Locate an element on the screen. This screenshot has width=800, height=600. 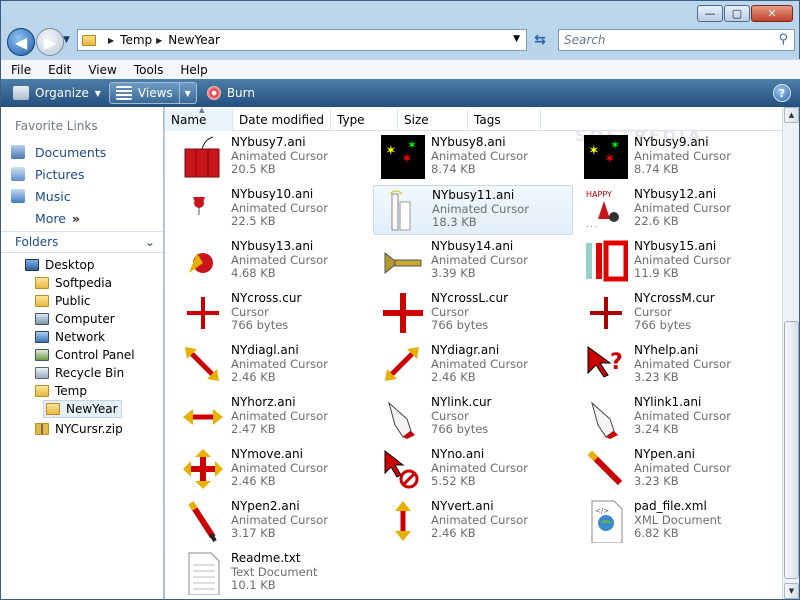
file-name: pad_file.xml is located at coordinates (670, 506).